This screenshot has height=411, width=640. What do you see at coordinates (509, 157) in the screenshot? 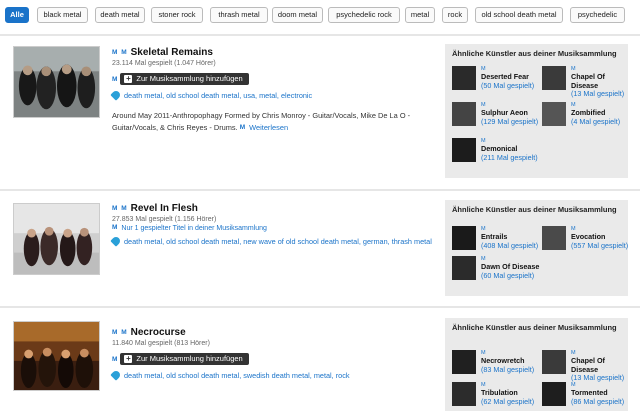
I see `similar-artist-count: (211 Mal gespielt)` at bounding box center [509, 157].